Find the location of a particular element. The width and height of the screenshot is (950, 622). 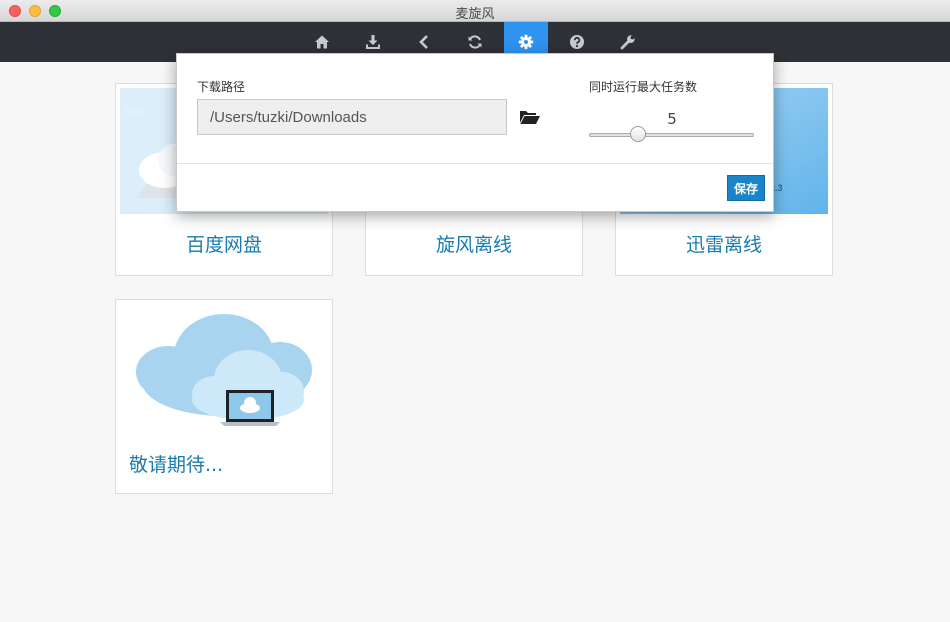

browse-folder-button is located at coordinates (530, 117).